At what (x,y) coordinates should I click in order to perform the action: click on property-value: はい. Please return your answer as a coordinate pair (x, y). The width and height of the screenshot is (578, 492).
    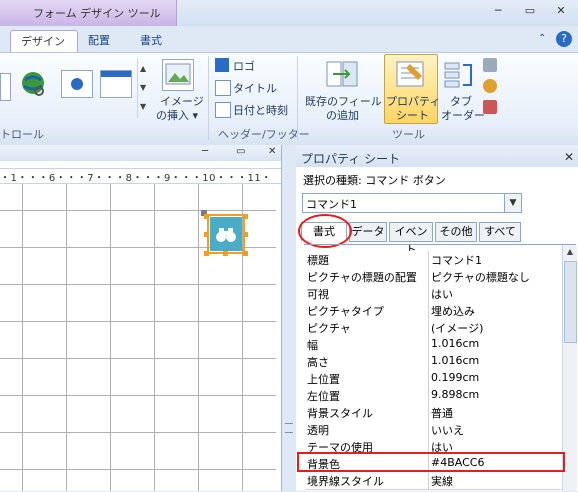
    Looking at the image, I should click on (495, 294).